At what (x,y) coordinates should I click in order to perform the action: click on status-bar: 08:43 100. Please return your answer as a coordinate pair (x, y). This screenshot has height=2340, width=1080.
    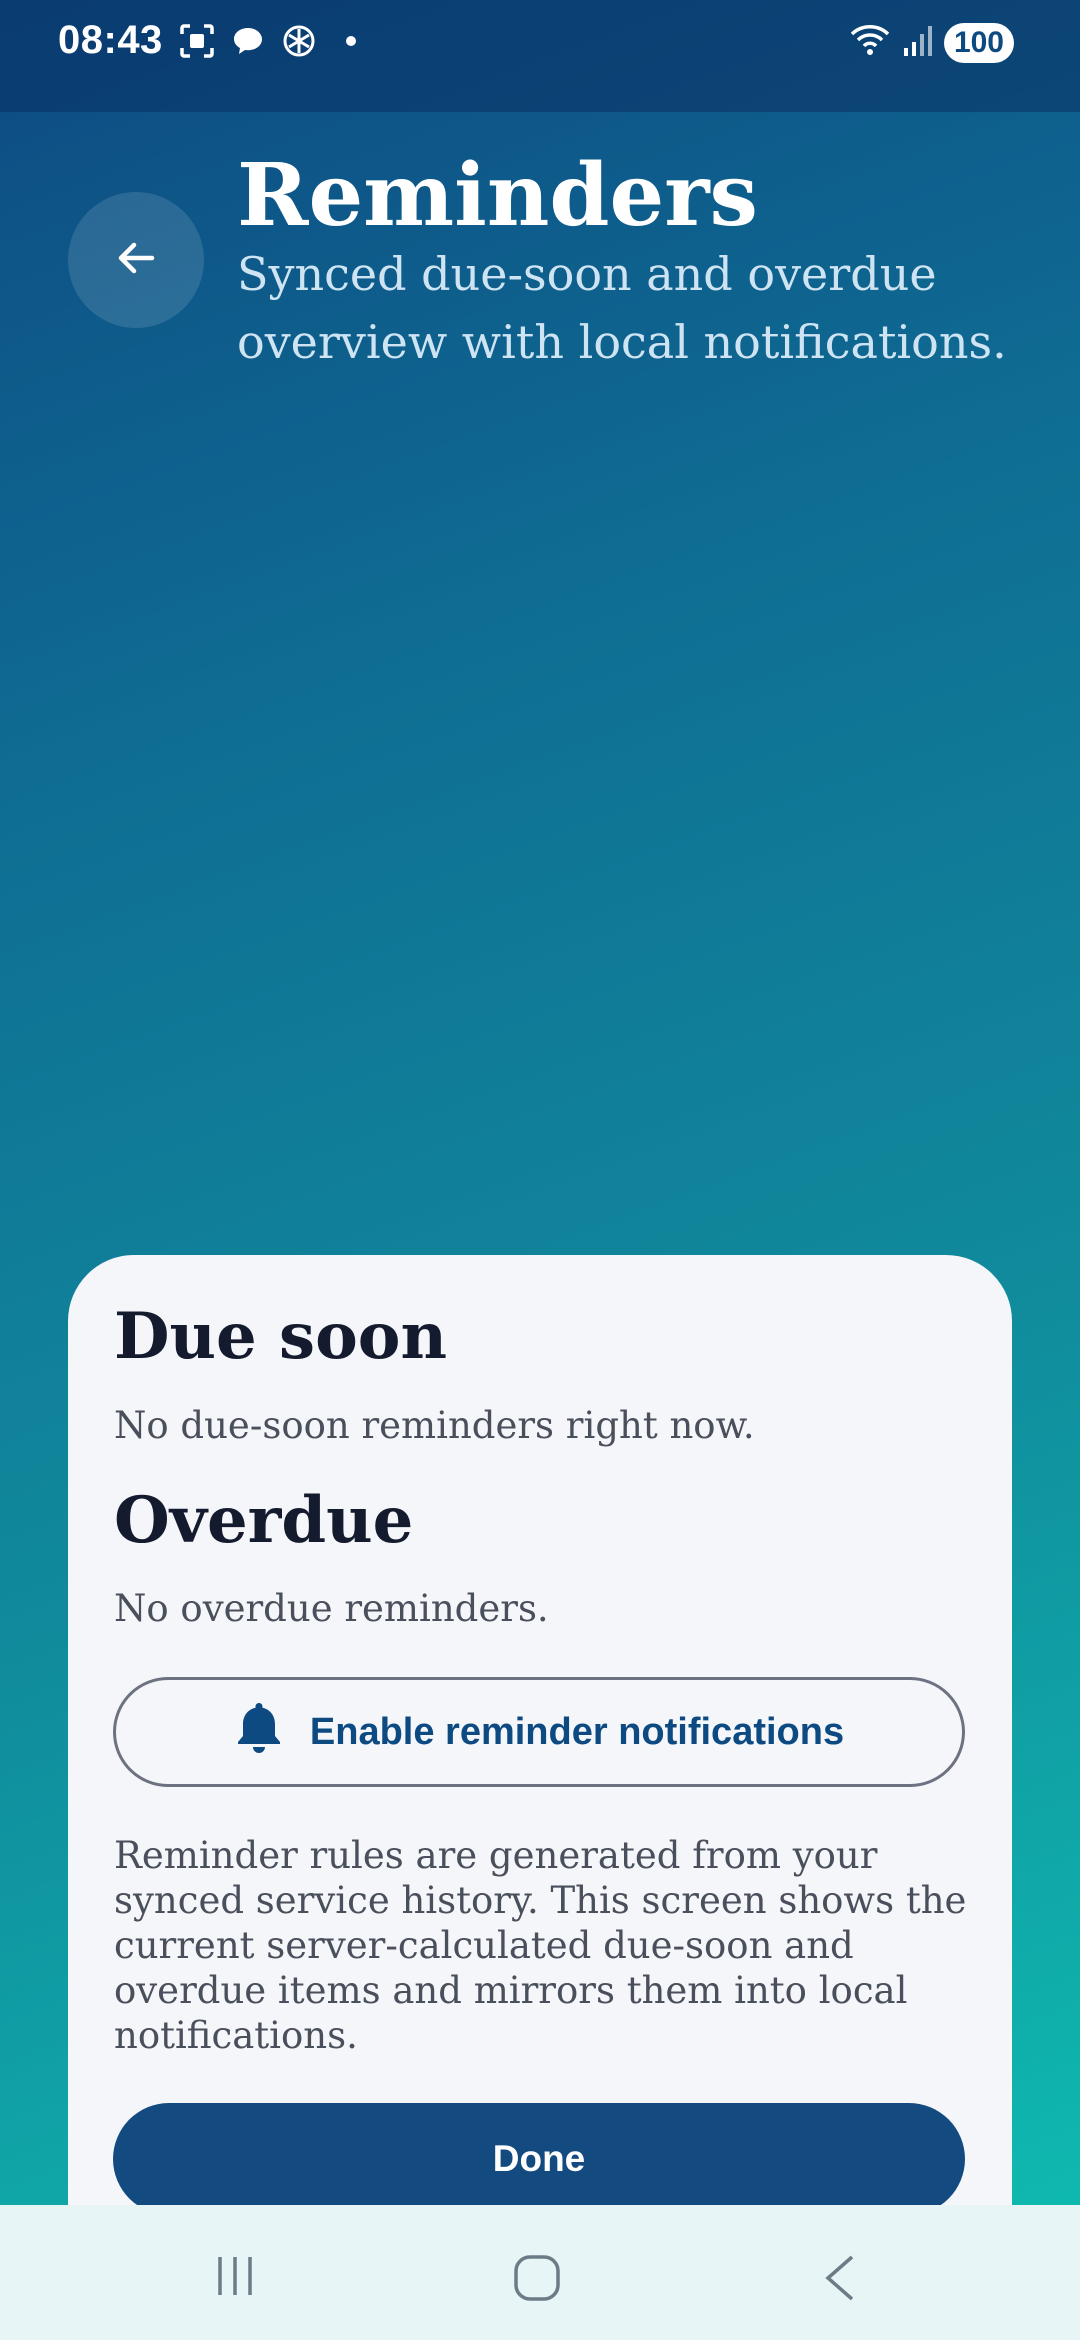
    Looking at the image, I should click on (540, 56).